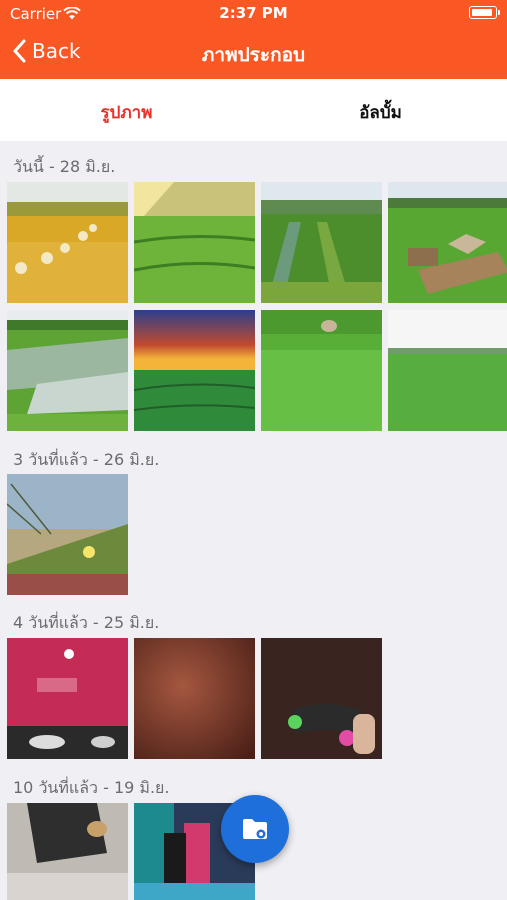 The width and height of the screenshot is (507, 900). What do you see at coordinates (126, 112) in the screenshot?
I see `tab-photos: รูปภาพ` at bounding box center [126, 112].